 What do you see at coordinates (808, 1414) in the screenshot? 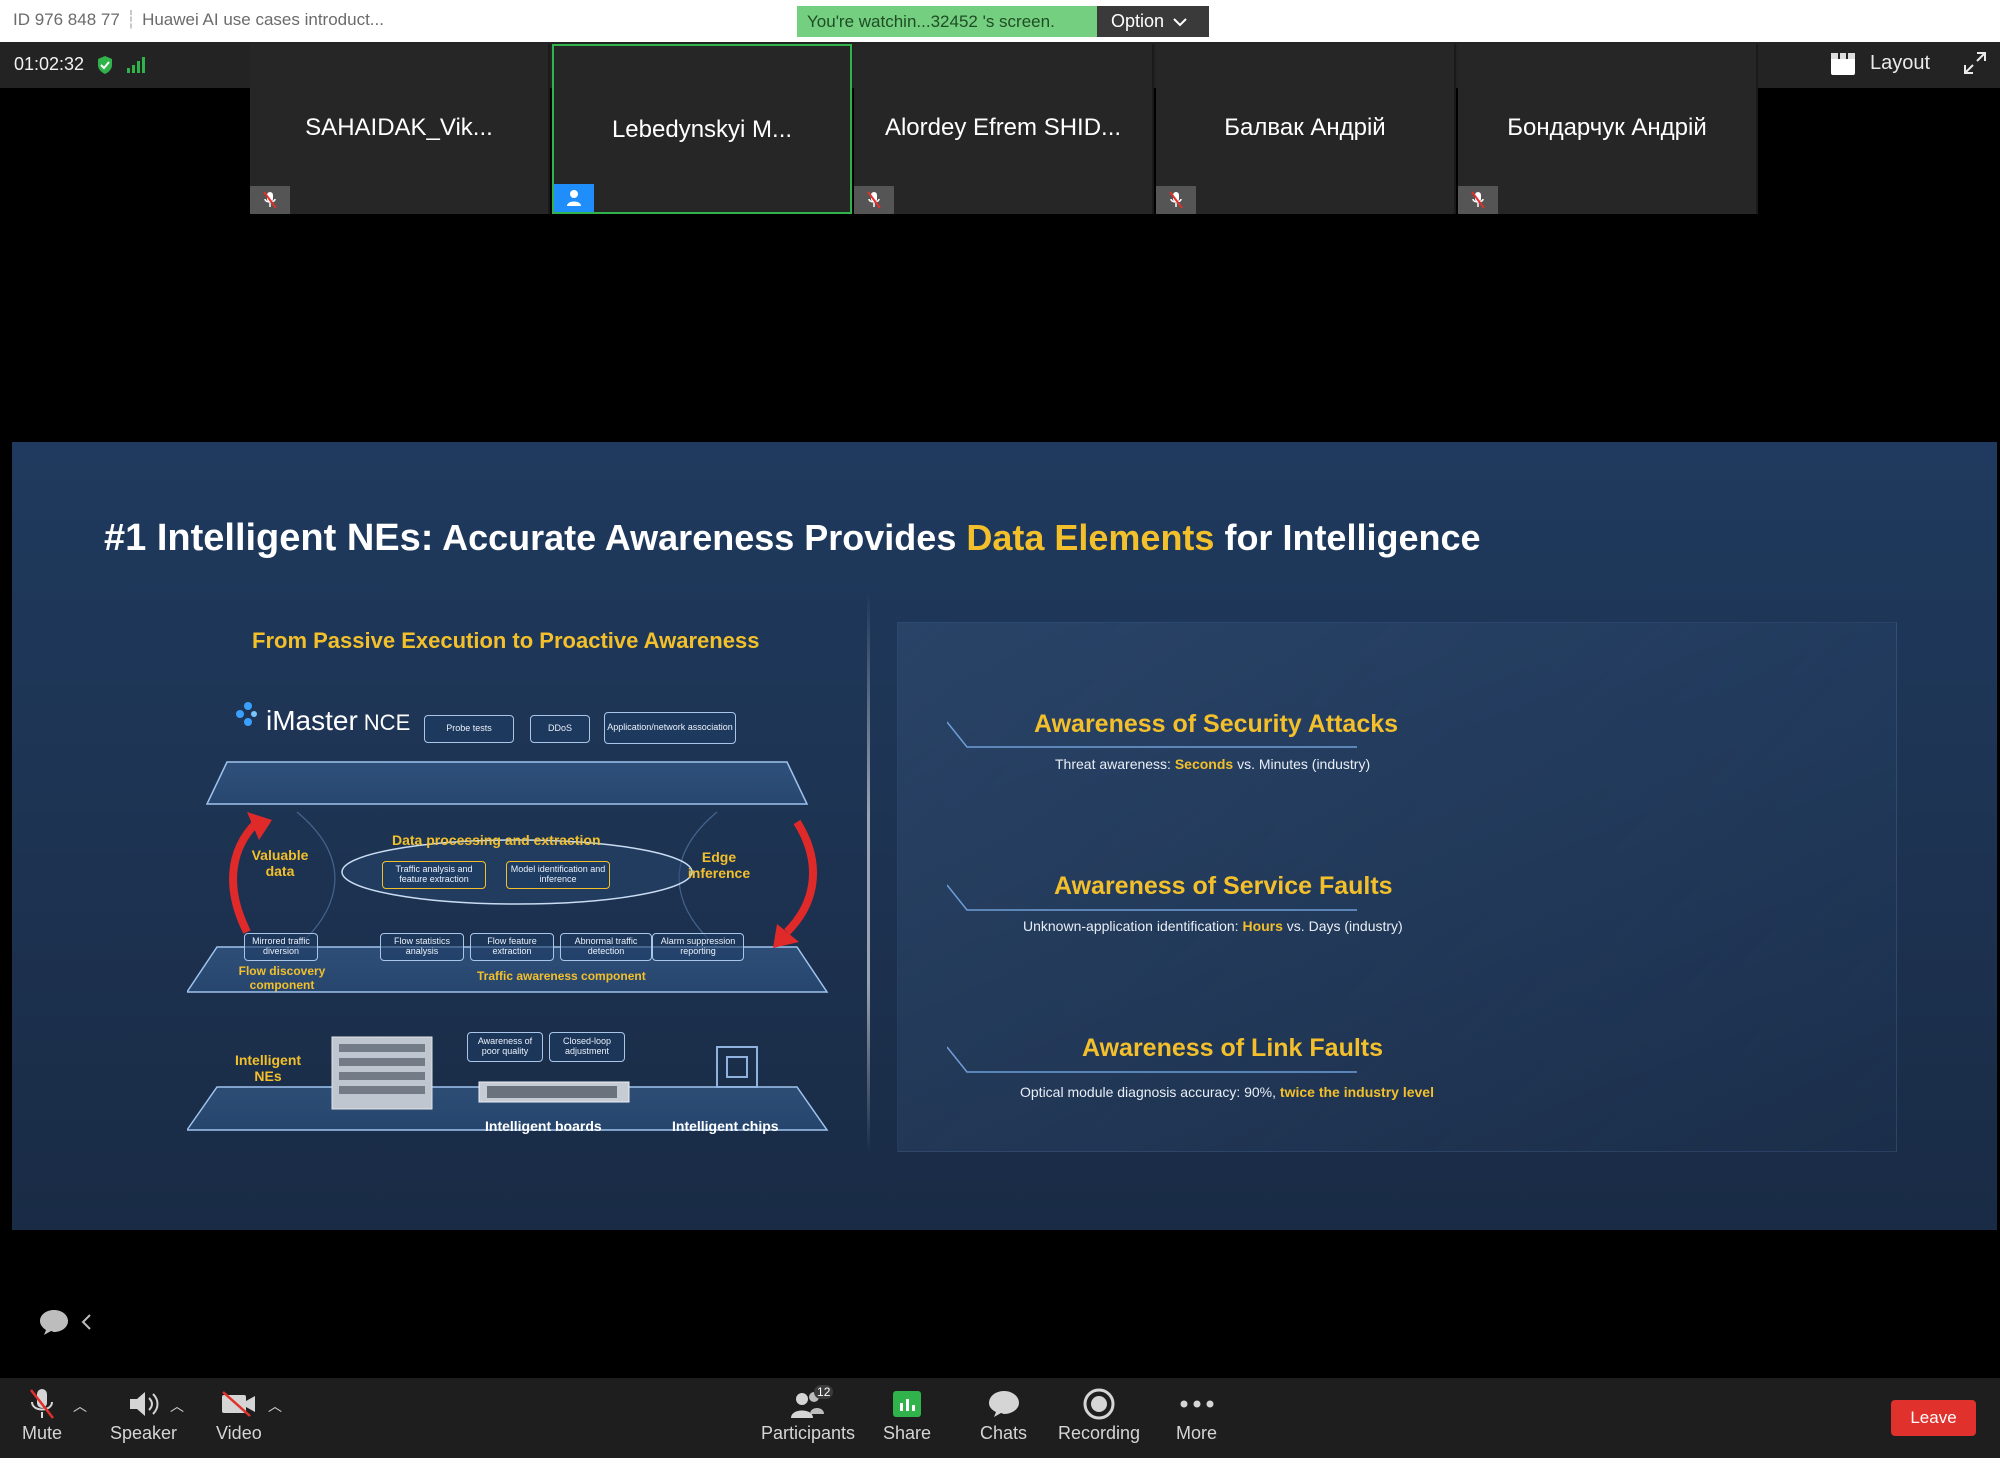
I see `participants-button: 12 Participants` at bounding box center [808, 1414].